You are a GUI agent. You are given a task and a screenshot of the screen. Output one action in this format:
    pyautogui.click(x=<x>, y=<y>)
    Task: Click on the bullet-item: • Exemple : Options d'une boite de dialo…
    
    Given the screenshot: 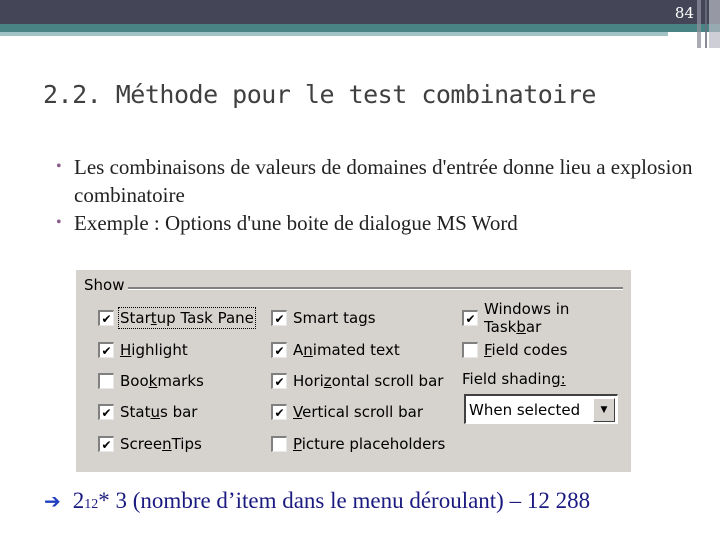 What is the action you would take?
    pyautogui.click(x=381, y=223)
    